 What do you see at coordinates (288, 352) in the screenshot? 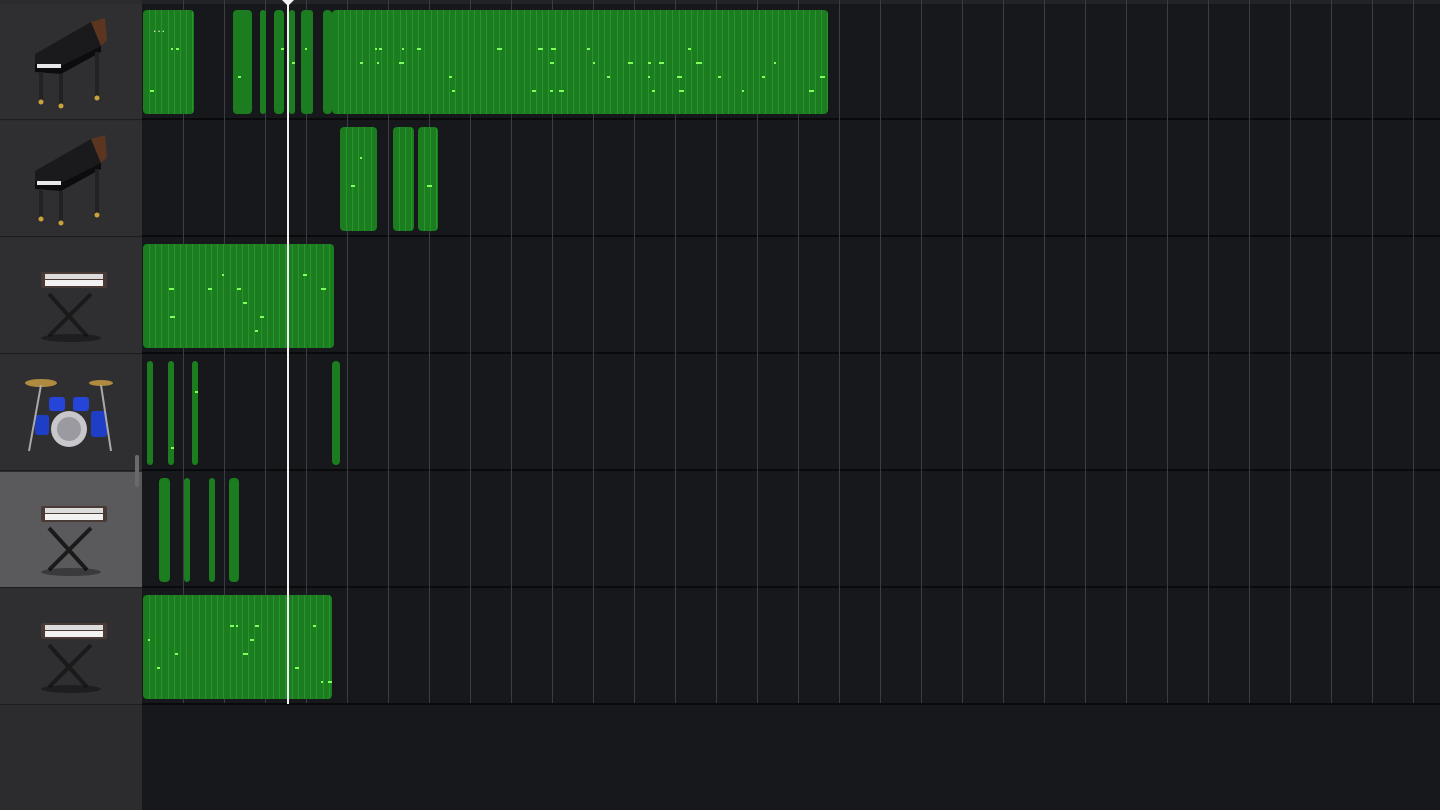
I see `playhead` at bounding box center [288, 352].